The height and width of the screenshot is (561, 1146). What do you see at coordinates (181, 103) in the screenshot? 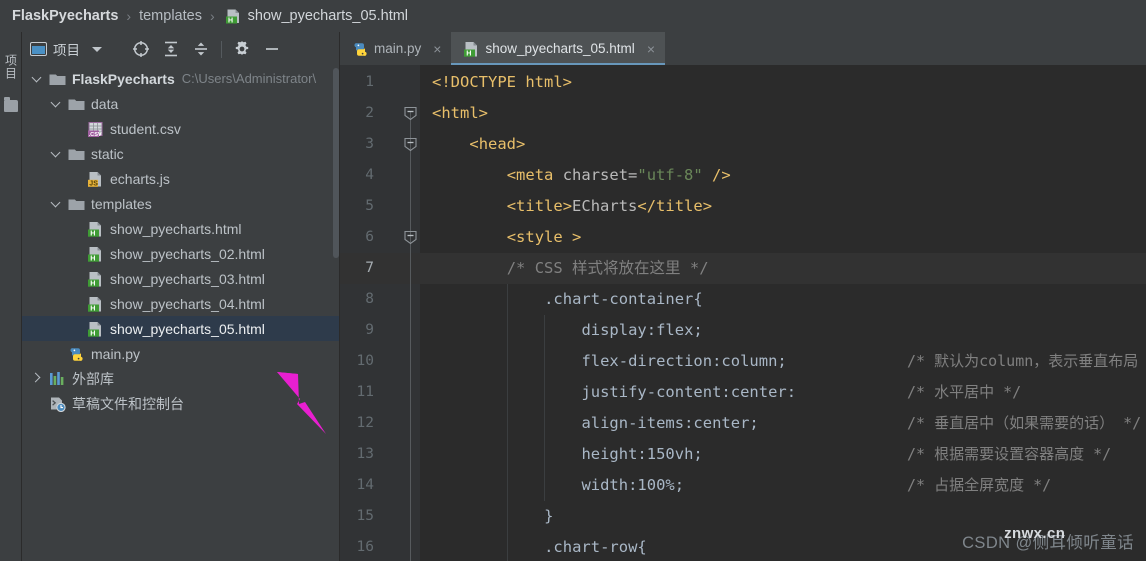
I see `tree-row: data` at bounding box center [181, 103].